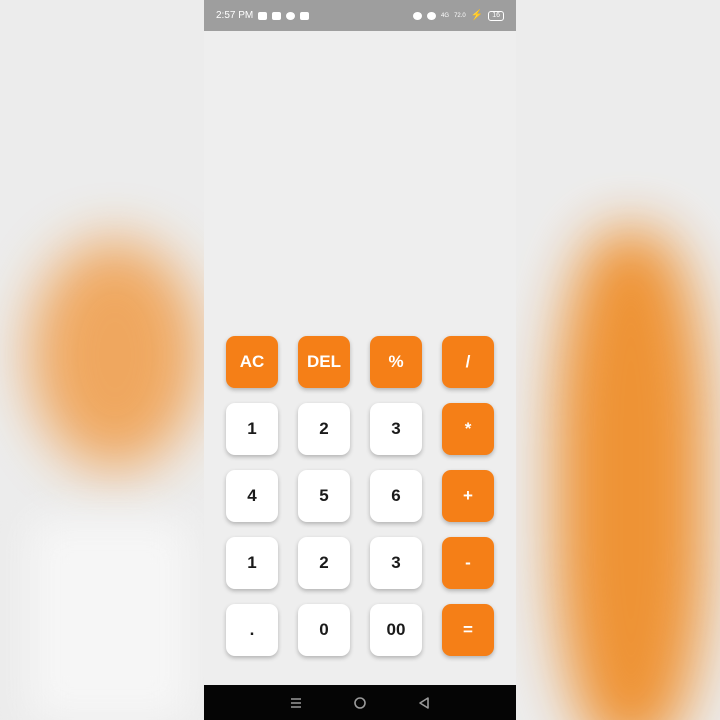 Image resolution: width=720 pixels, height=720 pixels. I want to click on alarm-icon, so click(418, 15).